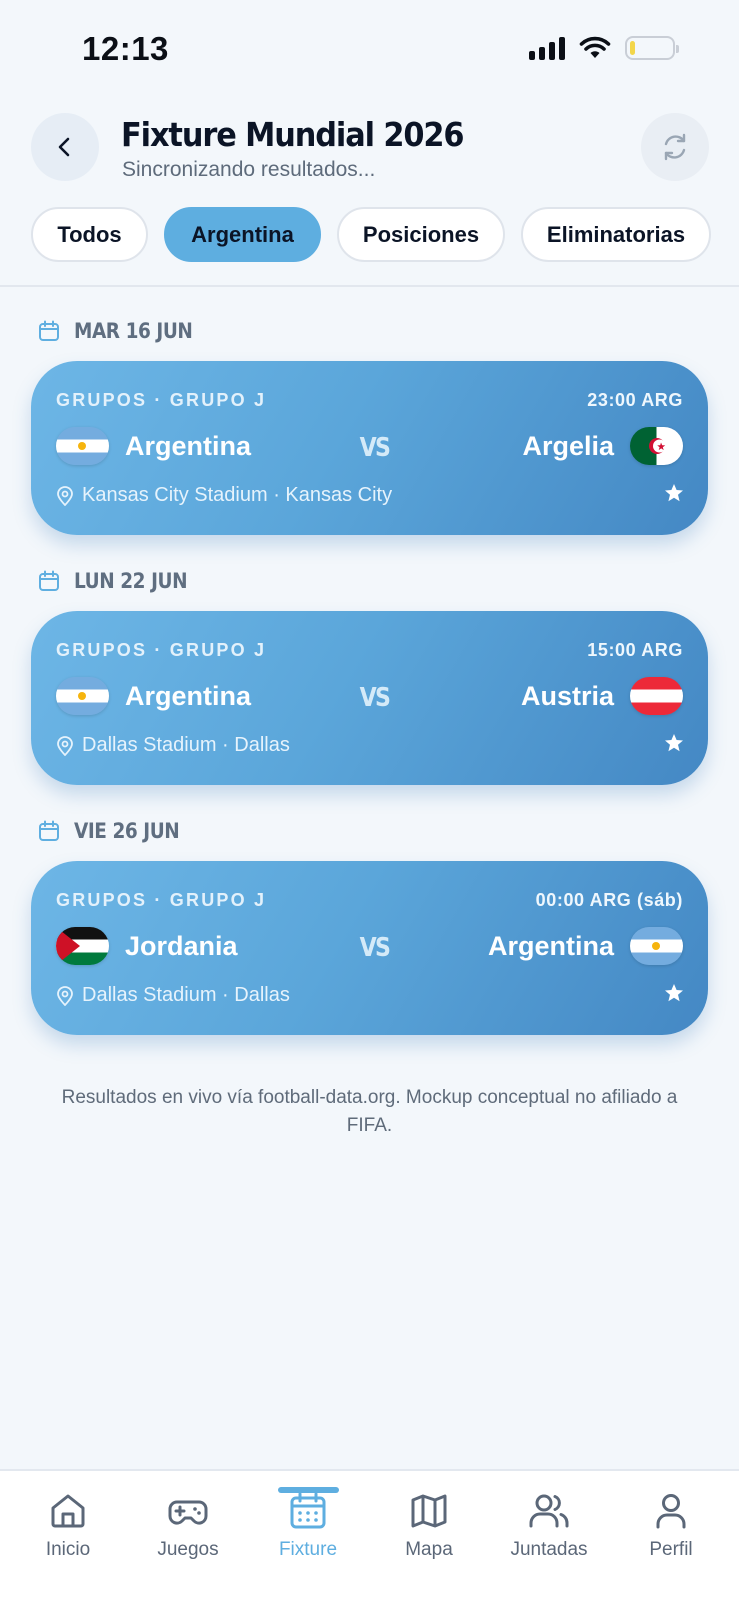  Describe the element at coordinates (188, 1549) in the screenshot. I see `nav-label: Juegos` at that location.